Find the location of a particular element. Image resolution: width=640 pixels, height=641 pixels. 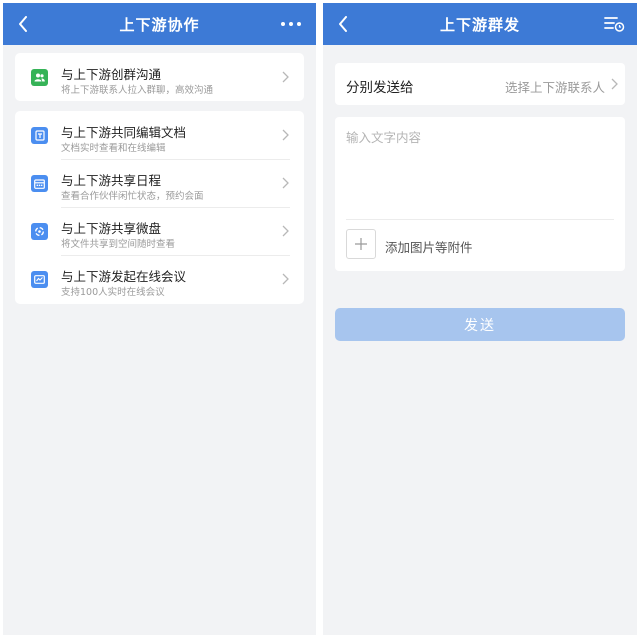

item-subtitle: 将上下游联系人拉入群聊，高效沟通 is located at coordinates (137, 90).